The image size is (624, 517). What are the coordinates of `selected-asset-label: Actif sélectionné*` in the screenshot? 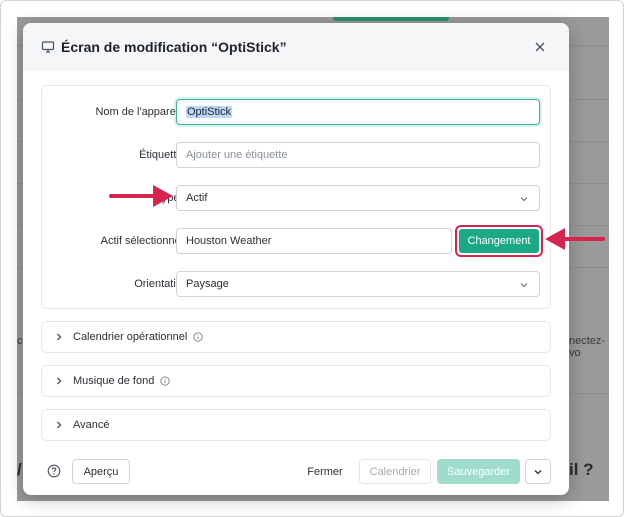 It's located at (144, 241).